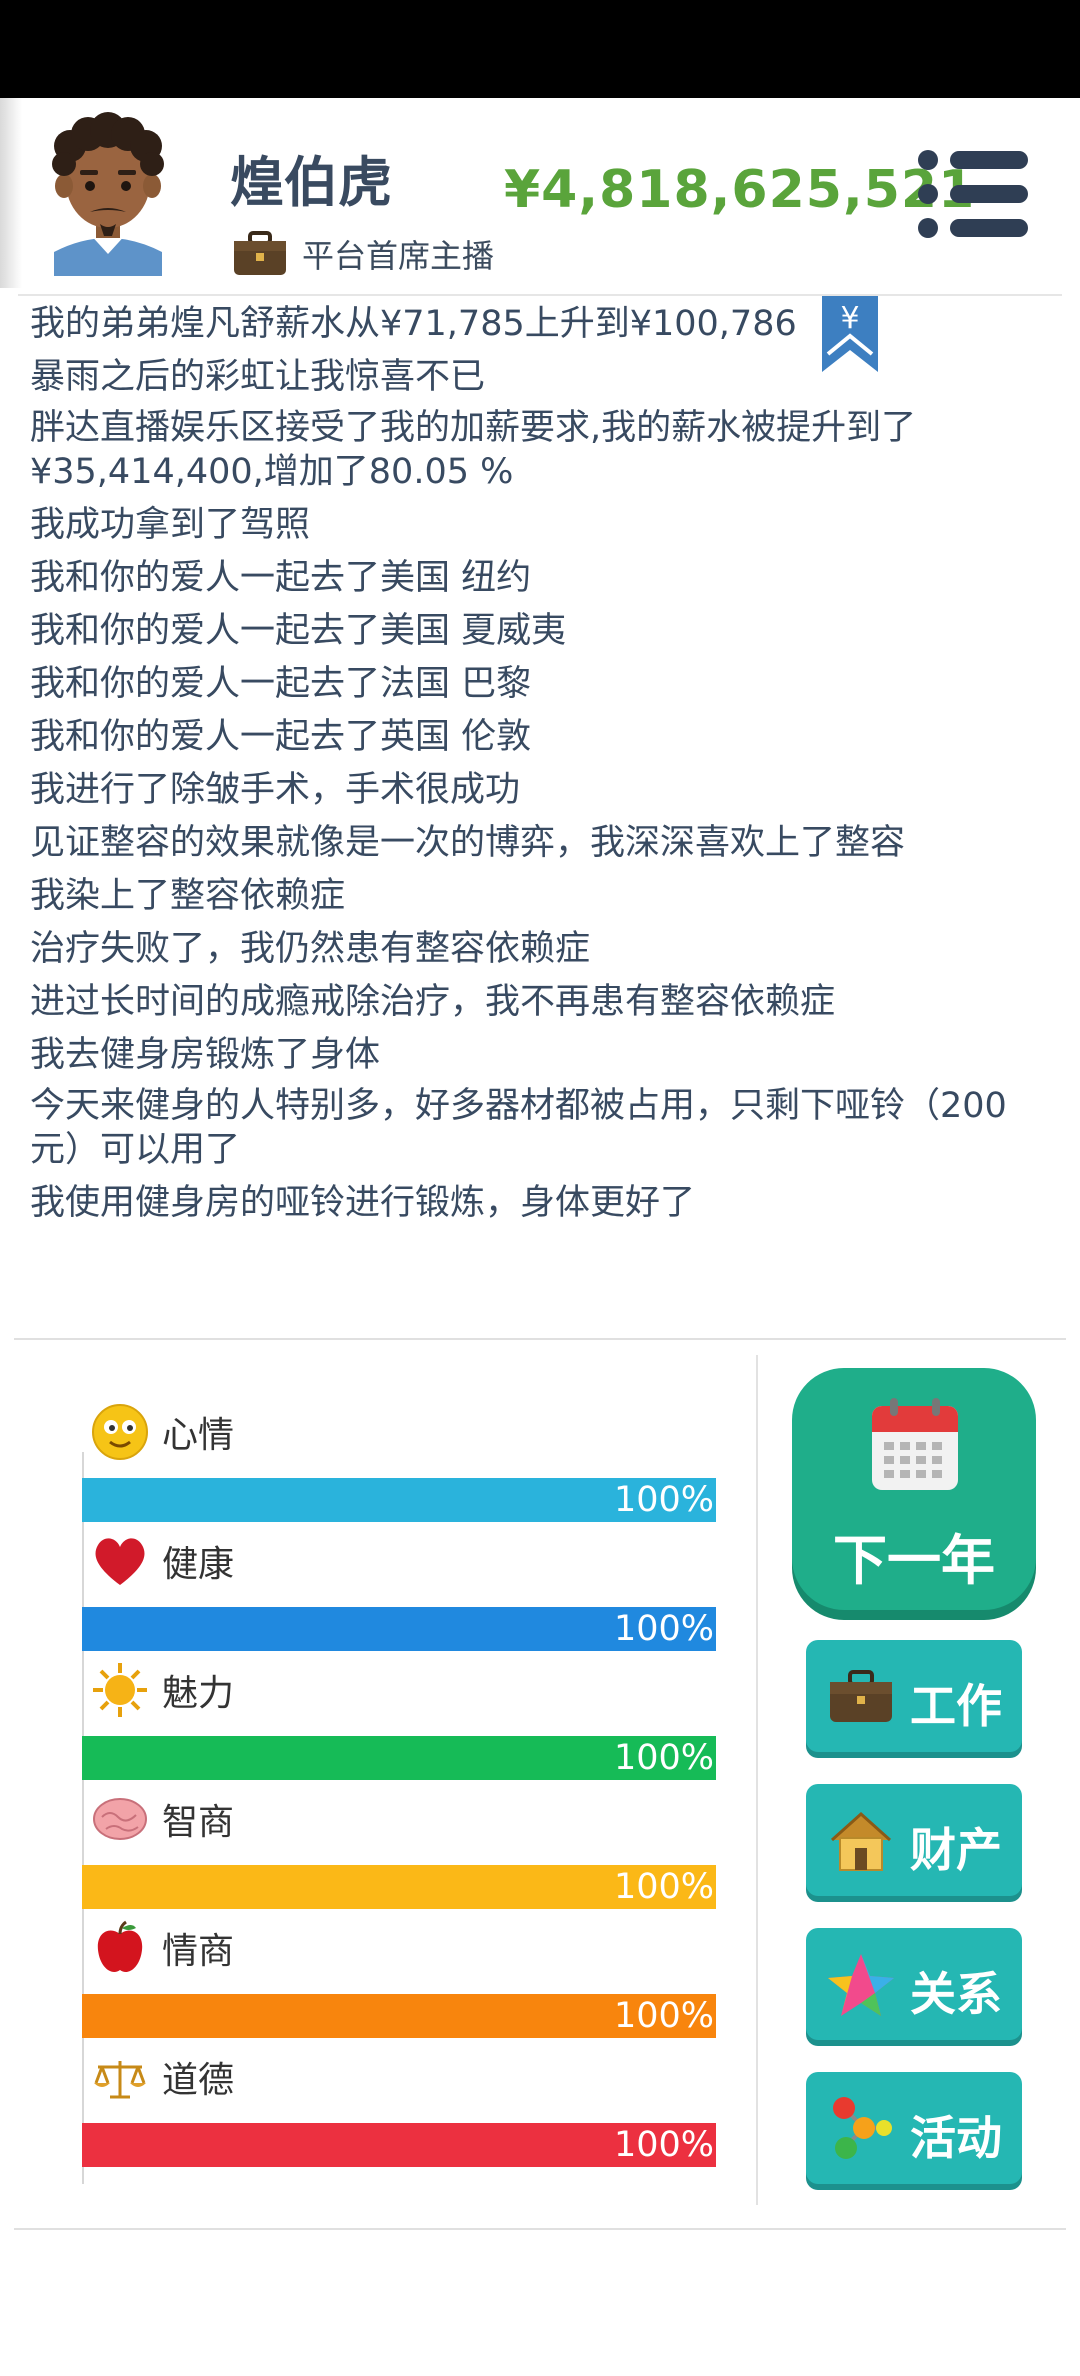 The width and height of the screenshot is (1080, 2376). Describe the element at coordinates (198, 1435) in the screenshot. I see `stat-label: 心情` at that location.